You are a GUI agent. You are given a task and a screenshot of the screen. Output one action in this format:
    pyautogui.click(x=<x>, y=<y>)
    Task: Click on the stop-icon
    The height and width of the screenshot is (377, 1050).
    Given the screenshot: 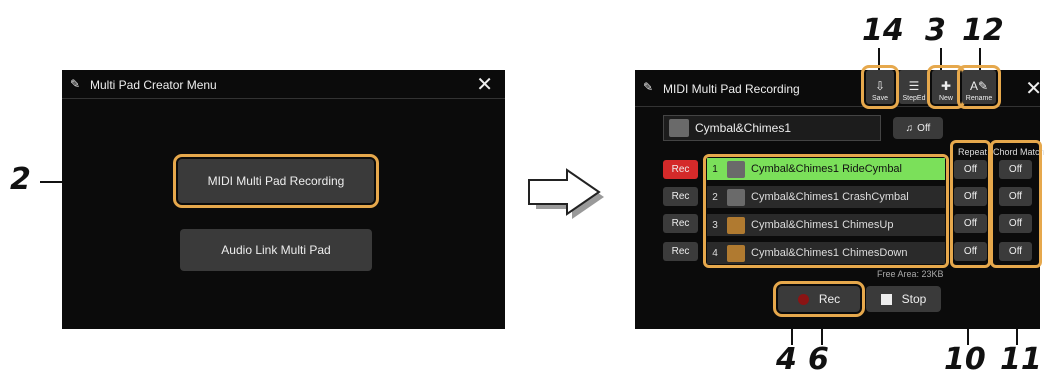 What is the action you would take?
    pyautogui.click(x=886, y=299)
    